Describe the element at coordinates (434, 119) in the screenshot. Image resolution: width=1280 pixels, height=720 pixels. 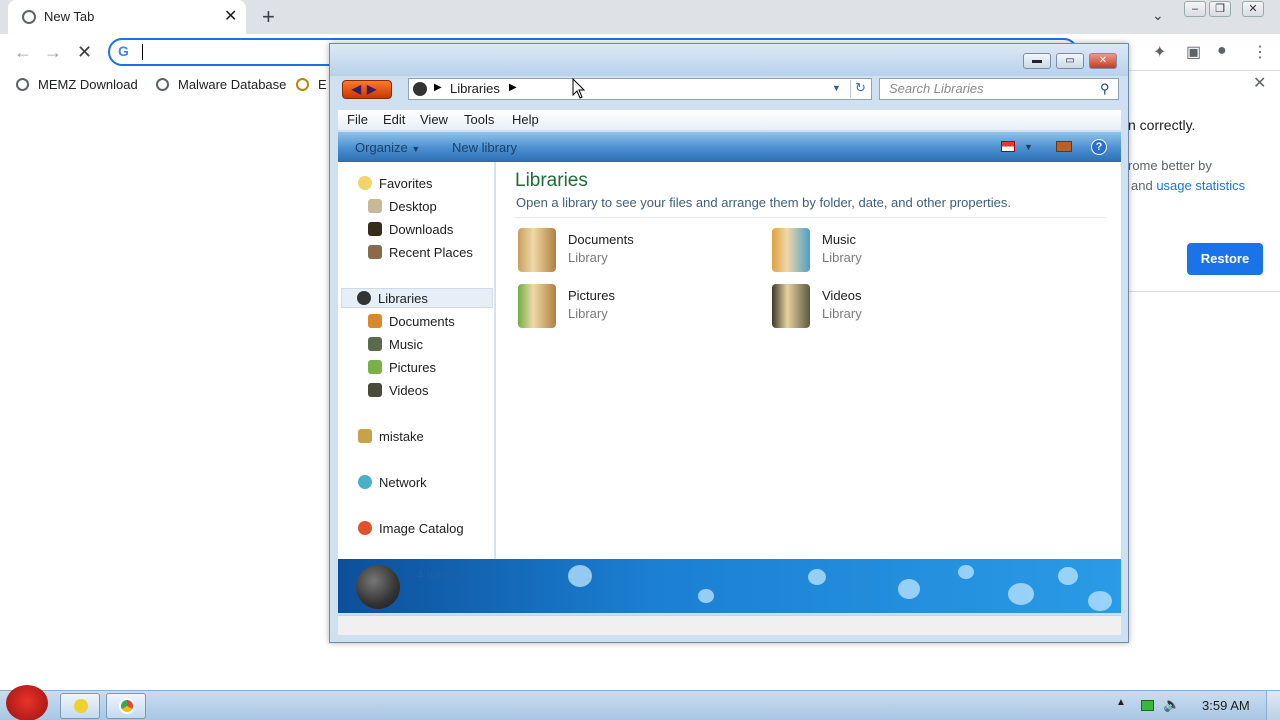
I see `menu-view: View` at that location.